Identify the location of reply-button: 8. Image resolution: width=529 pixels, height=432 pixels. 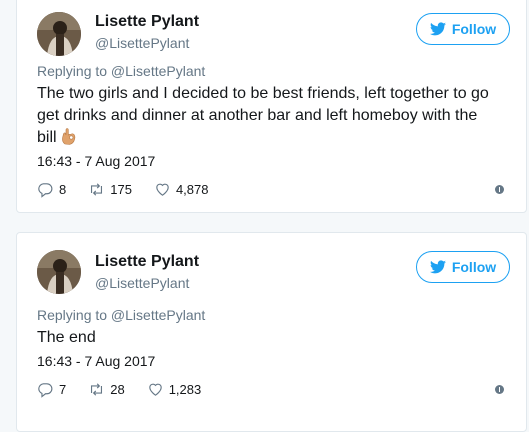
(51, 189).